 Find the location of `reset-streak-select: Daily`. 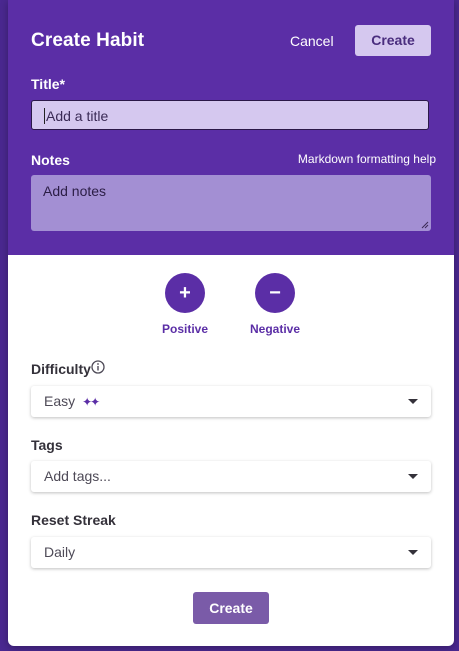

reset-streak-select: Daily is located at coordinates (231, 552).